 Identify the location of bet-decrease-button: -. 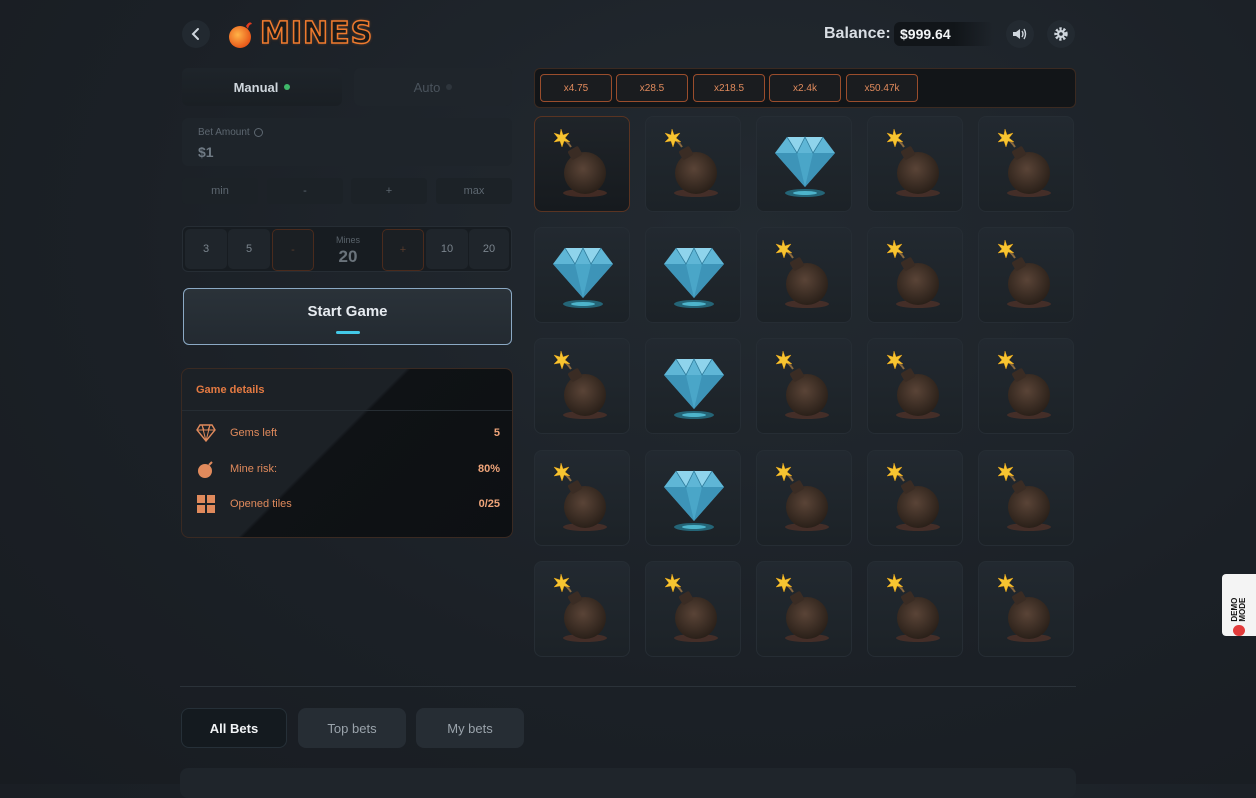
(305, 191).